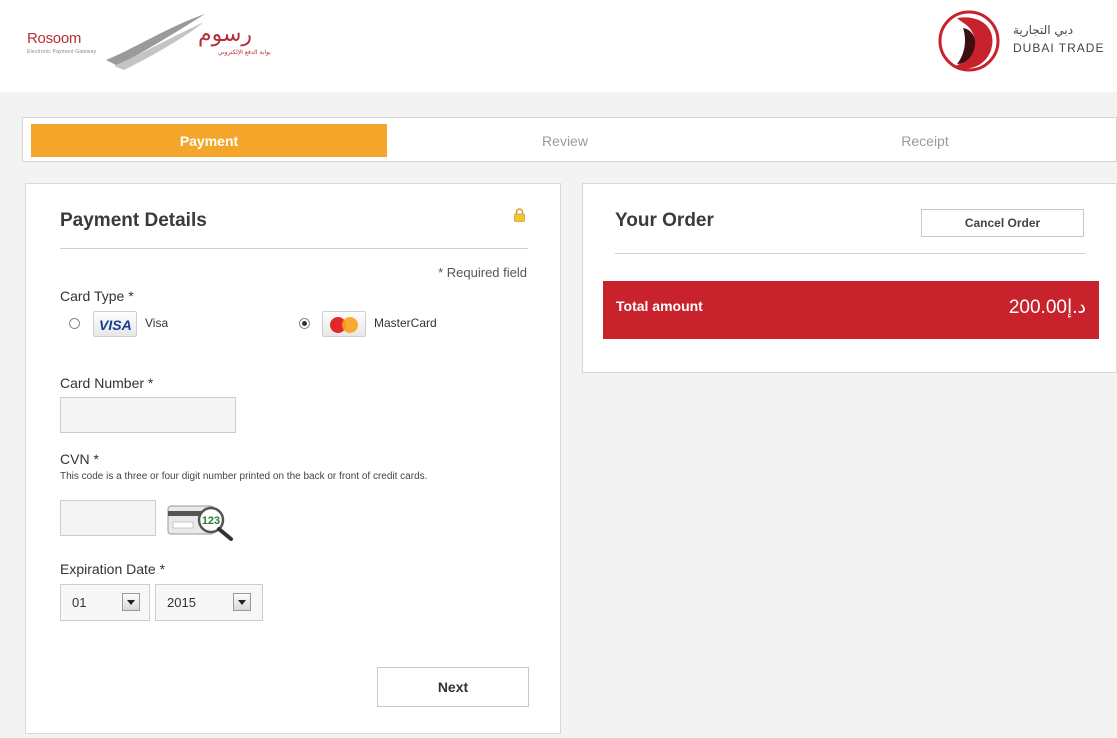 The height and width of the screenshot is (738, 1117). What do you see at coordinates (211, 521) in the screenshot?
I see `cvn-sample-digits: 123` at bounding box center [211, 521].